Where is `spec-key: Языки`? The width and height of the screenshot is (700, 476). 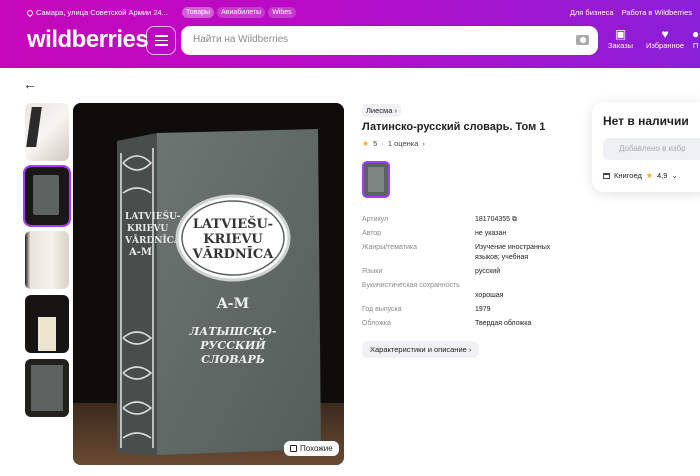
spec-key: Языки is located at coordinates (372, 271).